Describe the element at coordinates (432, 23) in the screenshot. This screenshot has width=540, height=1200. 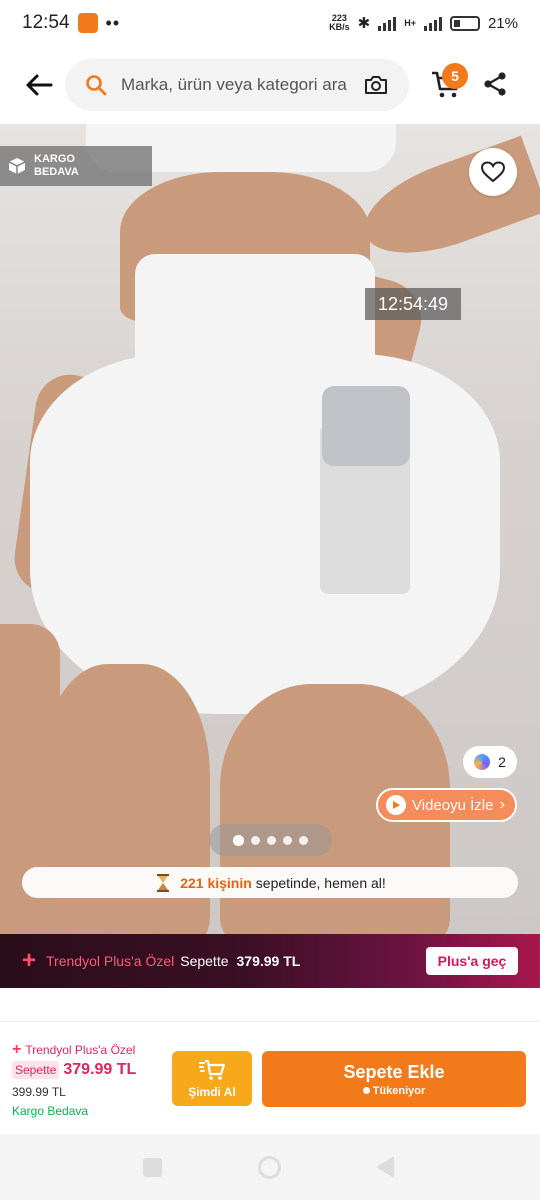
I see `cell-signal-icon` at that location.